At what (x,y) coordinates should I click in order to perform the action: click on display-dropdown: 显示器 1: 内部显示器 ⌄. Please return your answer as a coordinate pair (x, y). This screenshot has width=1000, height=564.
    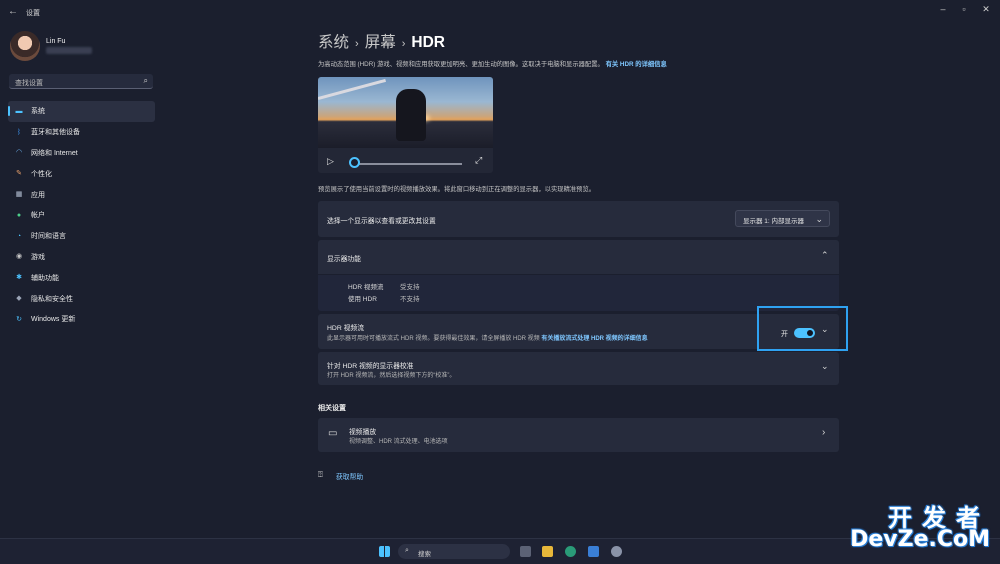
    Looking at the image, I should click on (782, 218).